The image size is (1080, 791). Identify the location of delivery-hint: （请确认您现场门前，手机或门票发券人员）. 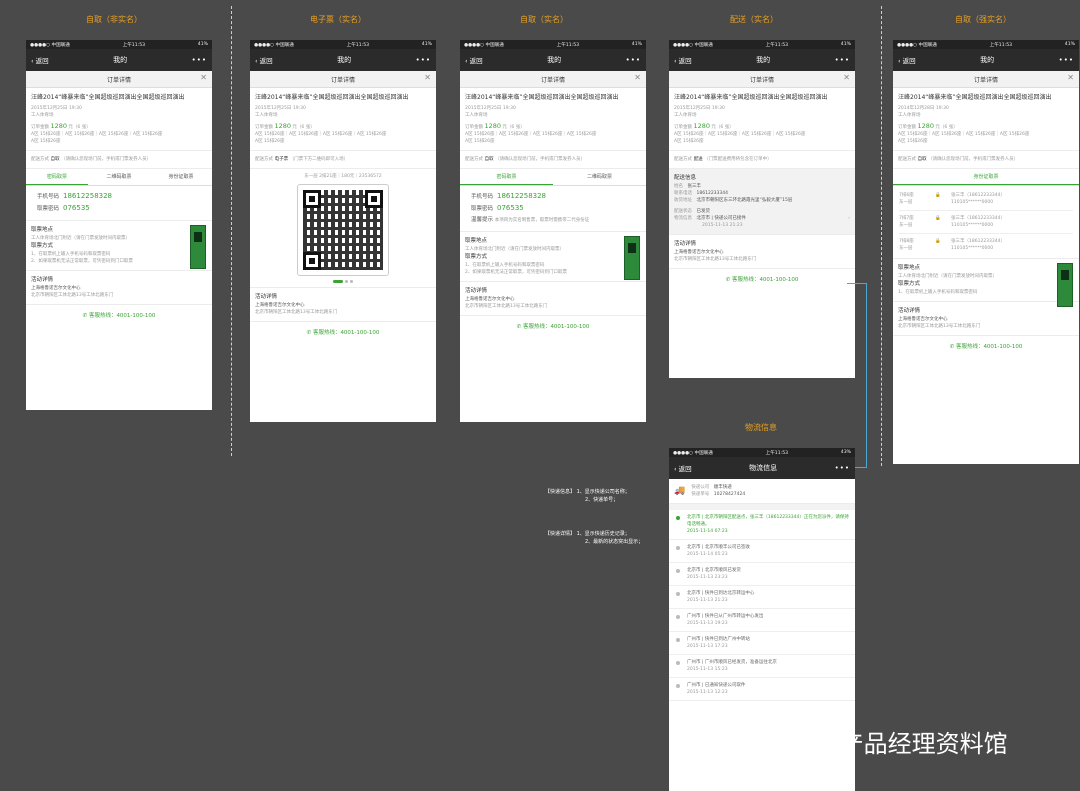
(540, 159).